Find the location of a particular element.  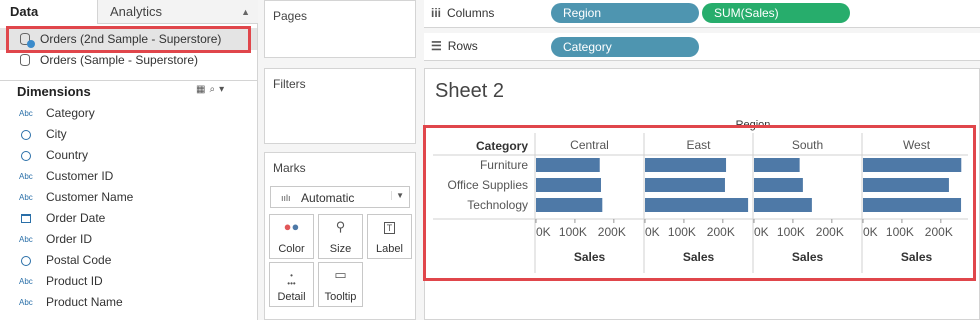

text-label-icon: T is located at coordinates (389, 230).